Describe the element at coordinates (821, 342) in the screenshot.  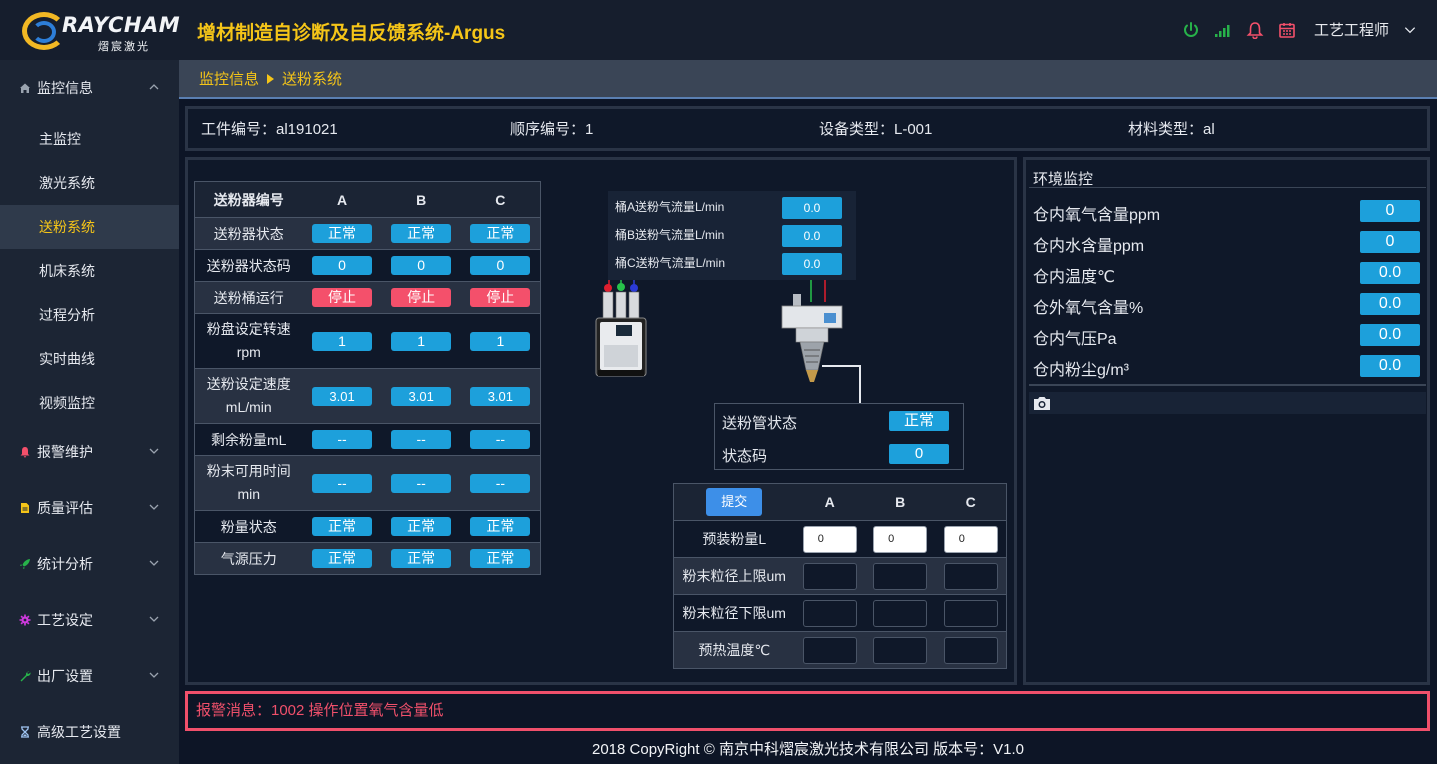
I see `laser-nozzle-icon` at that location.